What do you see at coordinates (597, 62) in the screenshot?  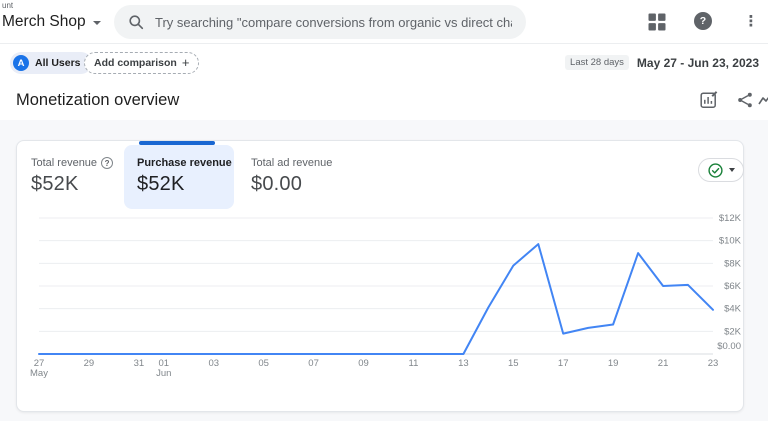 I see `date-preset-badge: Last 28 days` at bounding box center [597, 62].